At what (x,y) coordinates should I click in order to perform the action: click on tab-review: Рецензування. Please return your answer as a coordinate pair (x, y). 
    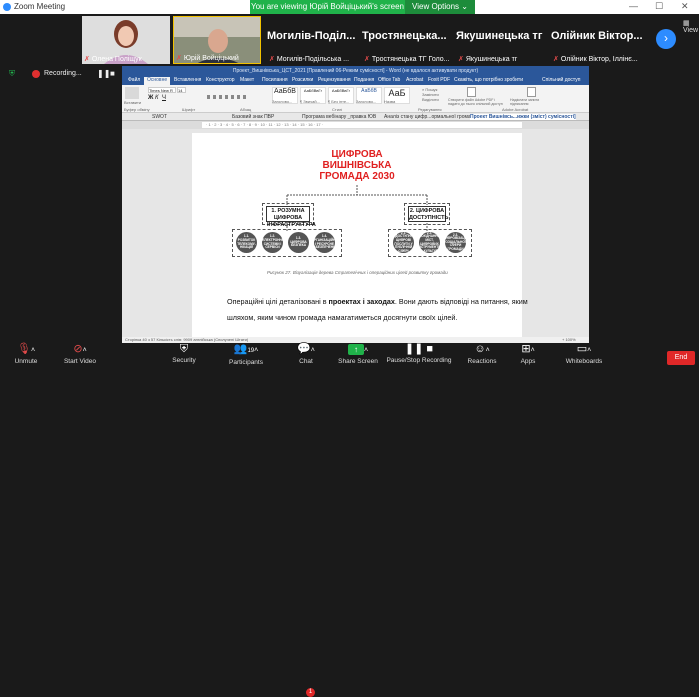
    Looking at the image, I should click on (334, 80).